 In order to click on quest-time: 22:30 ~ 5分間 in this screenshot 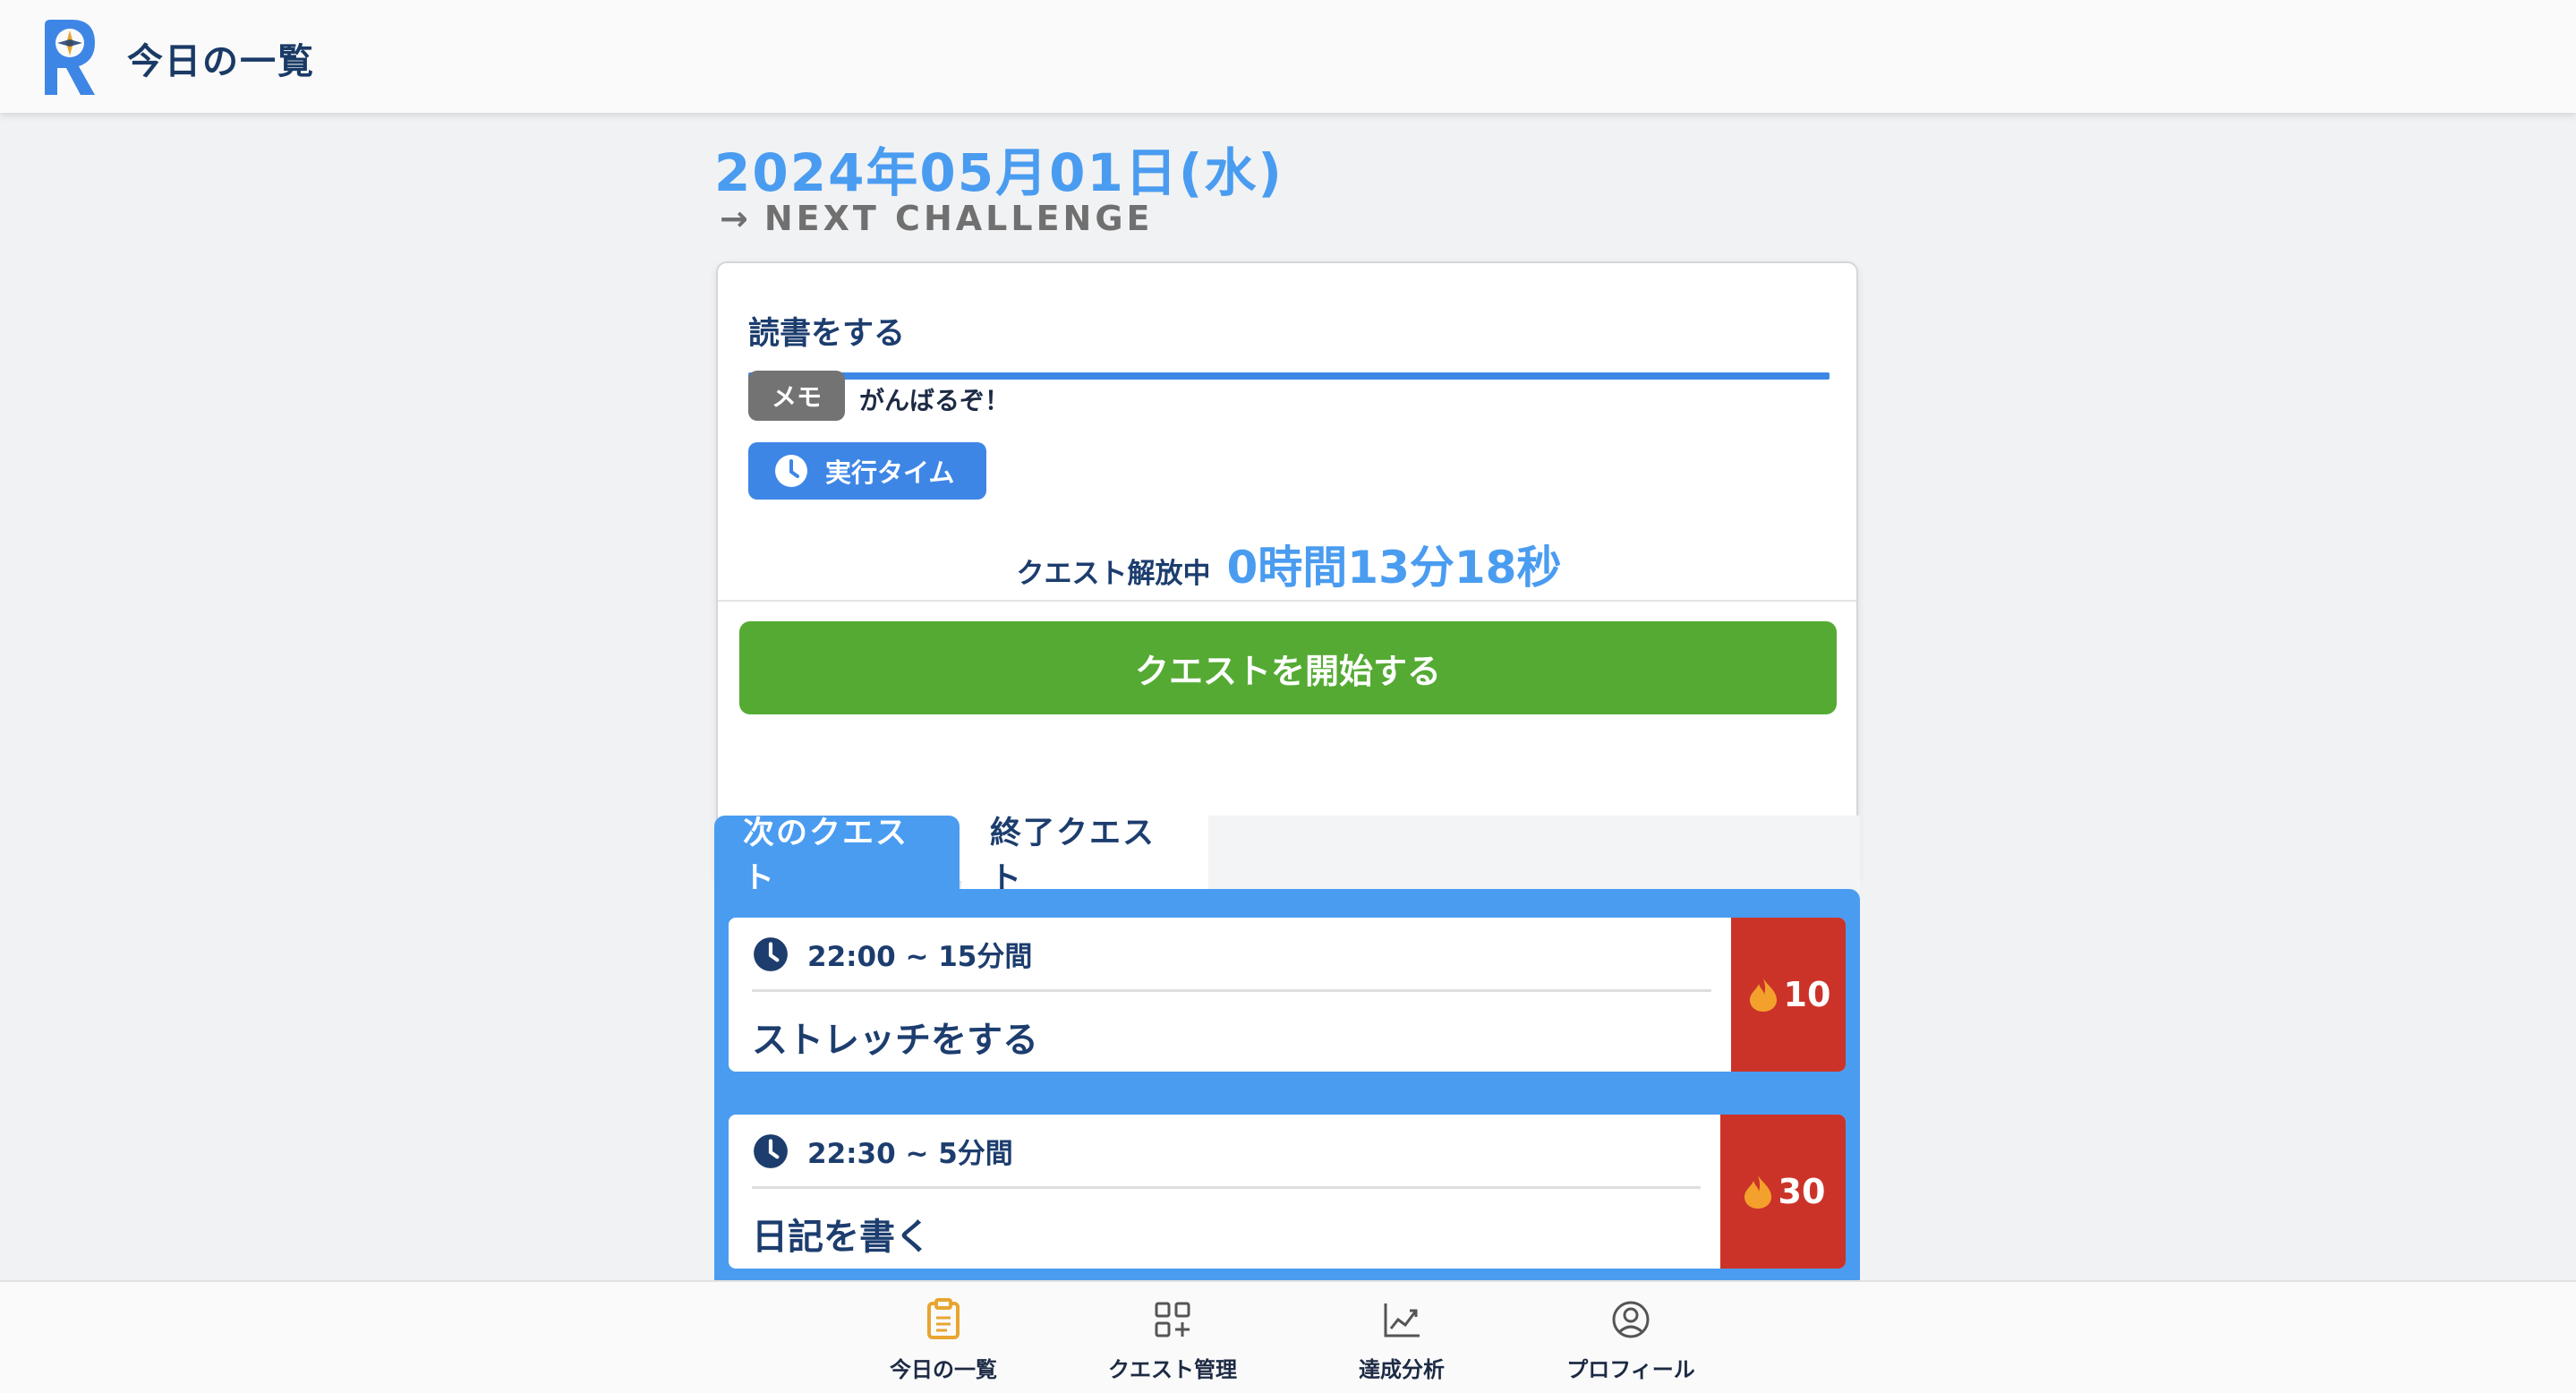, I will do `click(882, 1151)`.